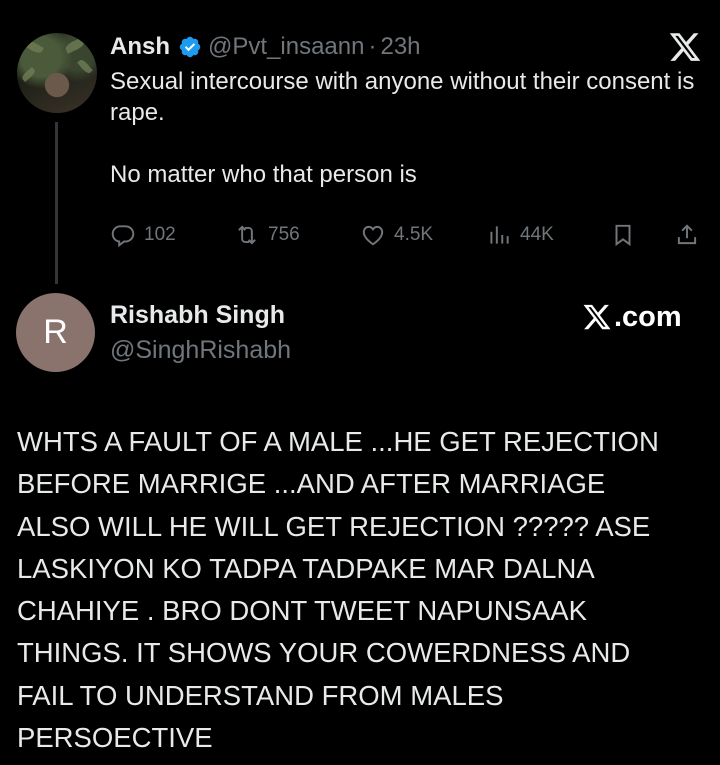 The image size is (720, 765). I want to click on bookmark-button, so click(627, 235).